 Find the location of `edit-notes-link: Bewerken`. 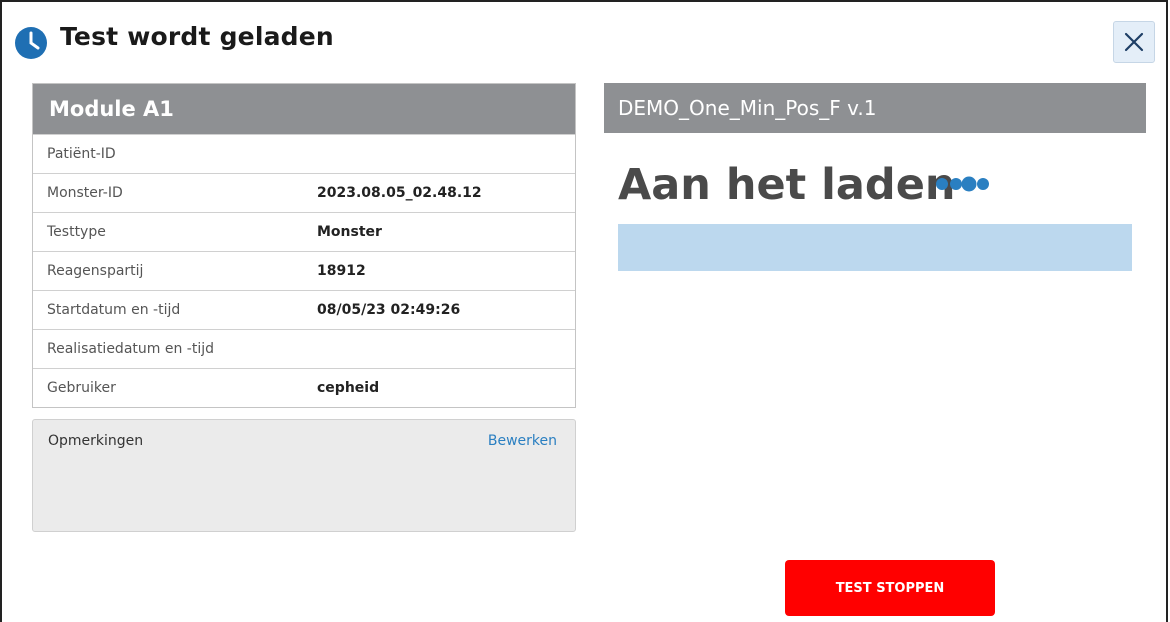

edit-notes-link: Bewerken is located at coordinates (522, 441).